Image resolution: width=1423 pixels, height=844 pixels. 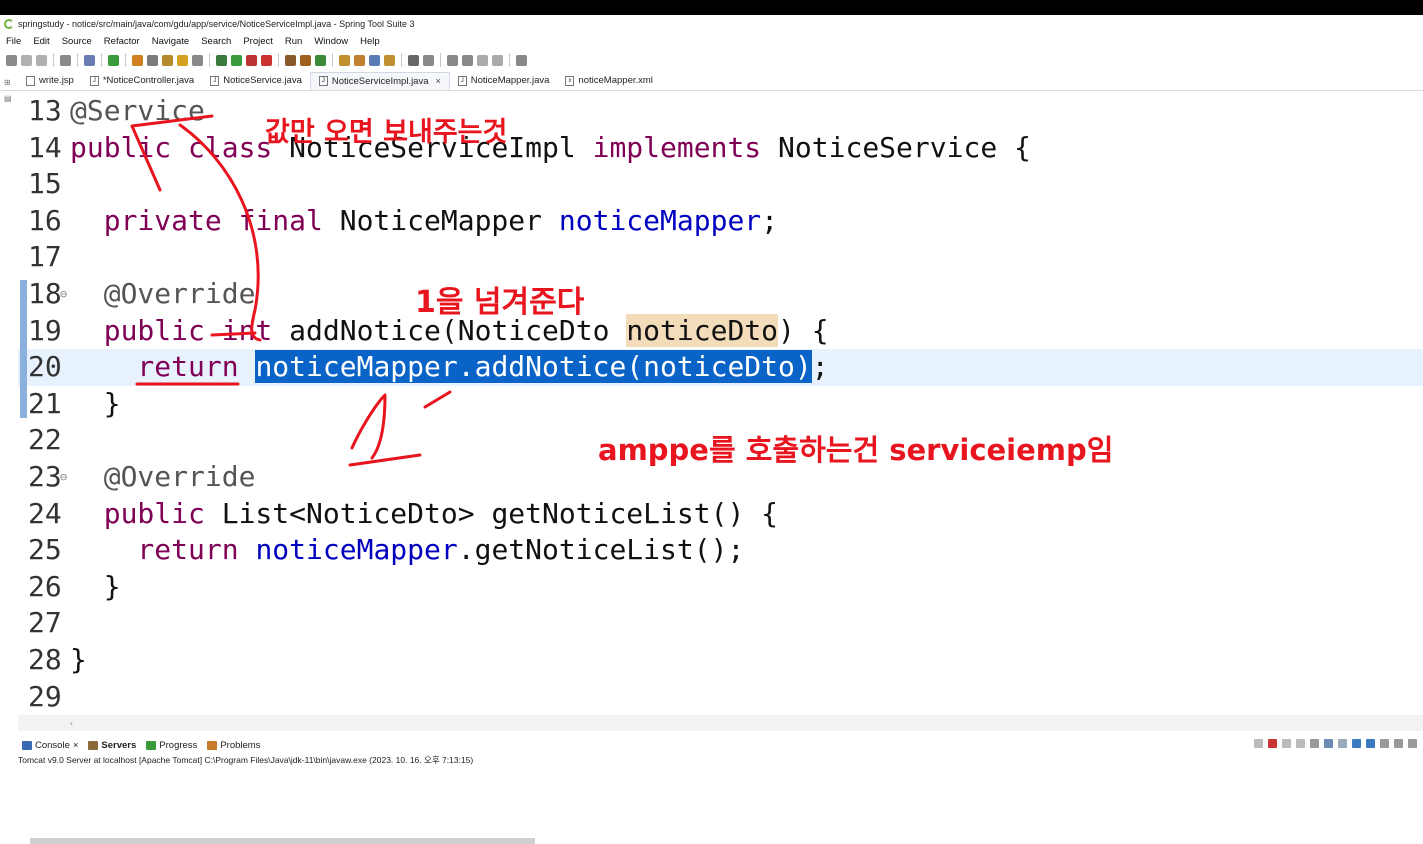 I want to click on bottom-tab-progress: Progress, so click(x=171, y=745).